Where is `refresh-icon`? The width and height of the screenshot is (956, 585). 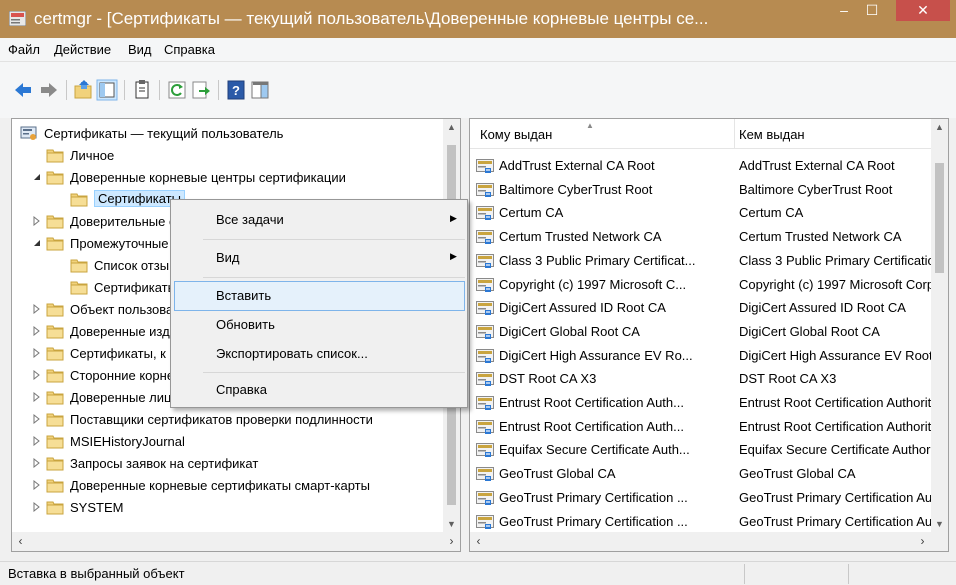
refresh-icon is located at coordinates (177, 90).